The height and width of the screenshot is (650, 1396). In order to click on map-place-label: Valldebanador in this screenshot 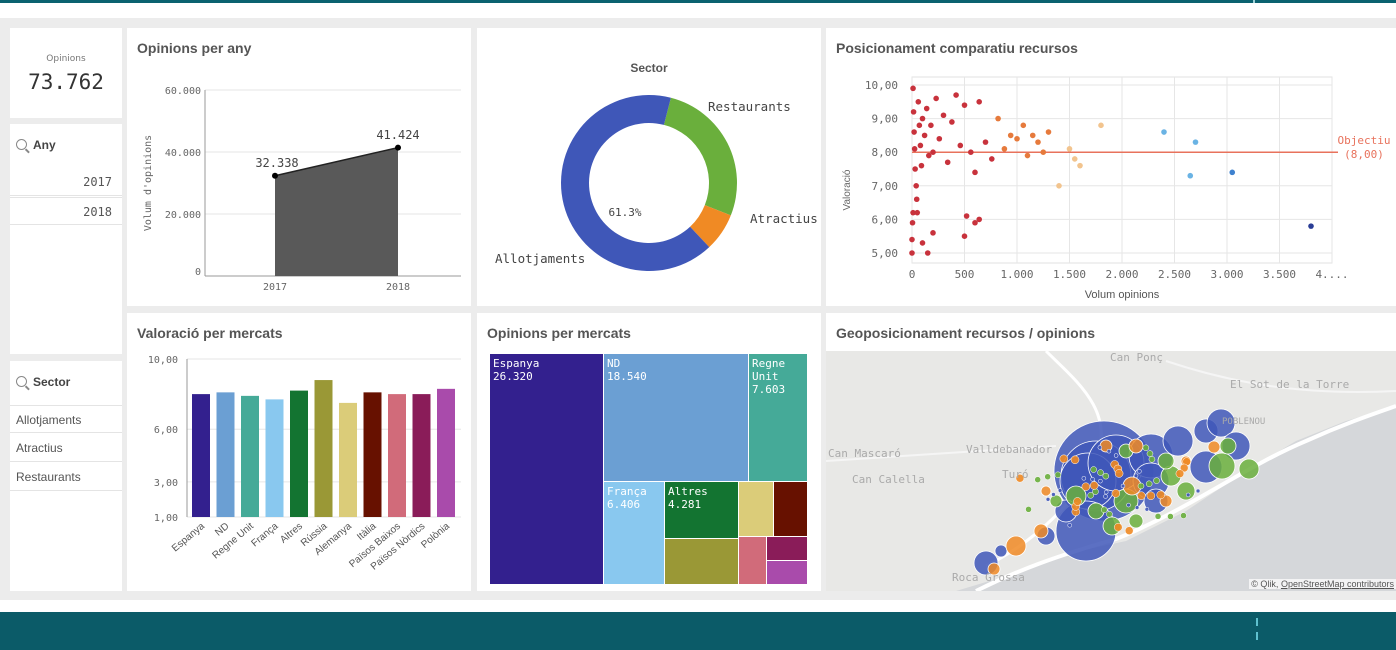, I will do `click(1009, 449)`.